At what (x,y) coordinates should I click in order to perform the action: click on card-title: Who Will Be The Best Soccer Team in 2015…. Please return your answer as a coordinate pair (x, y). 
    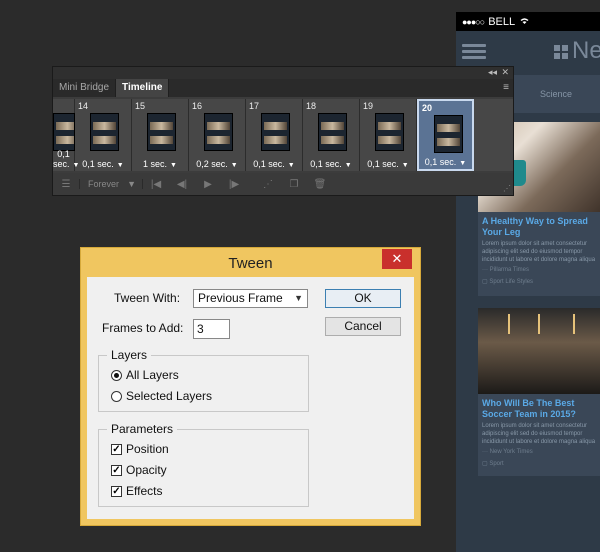
    Looking at the image, I should click on (539, 408).